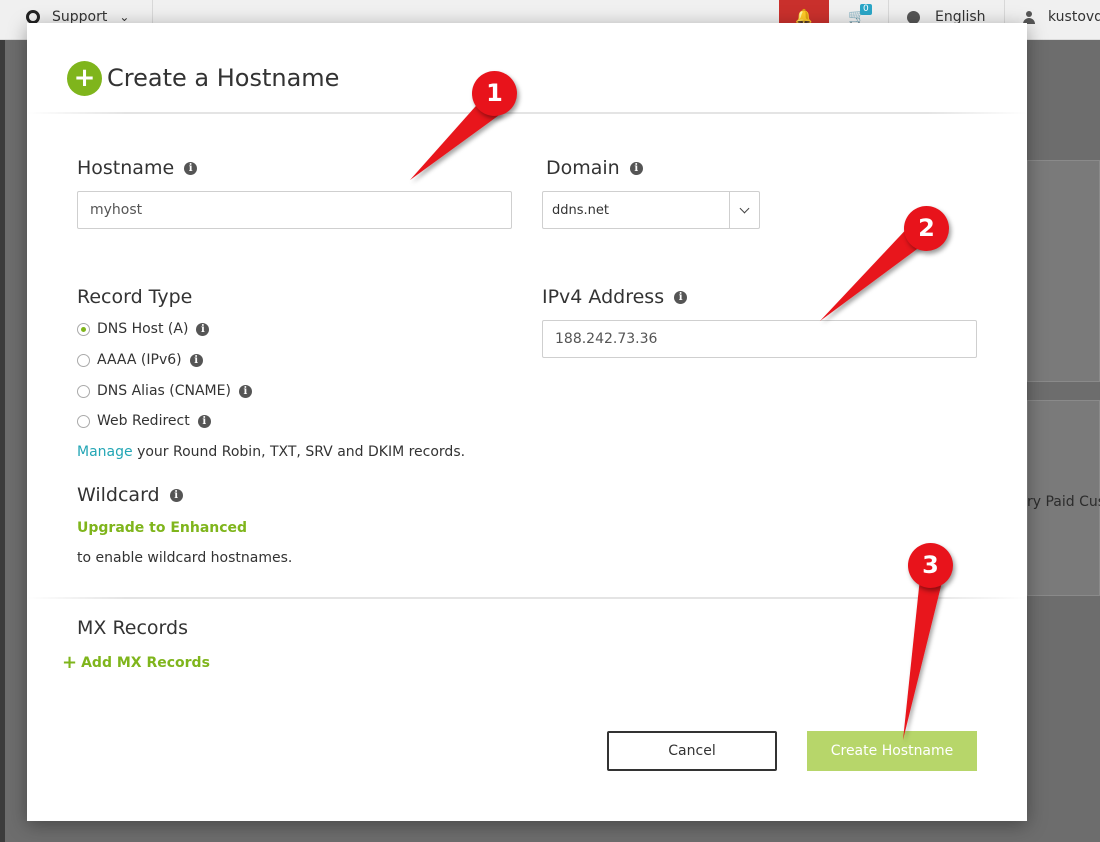  What do you see at coordinates (223, 78) in the screenshot?
I see `modal-title: Create a Hostname` at bounding box center [223, 78].